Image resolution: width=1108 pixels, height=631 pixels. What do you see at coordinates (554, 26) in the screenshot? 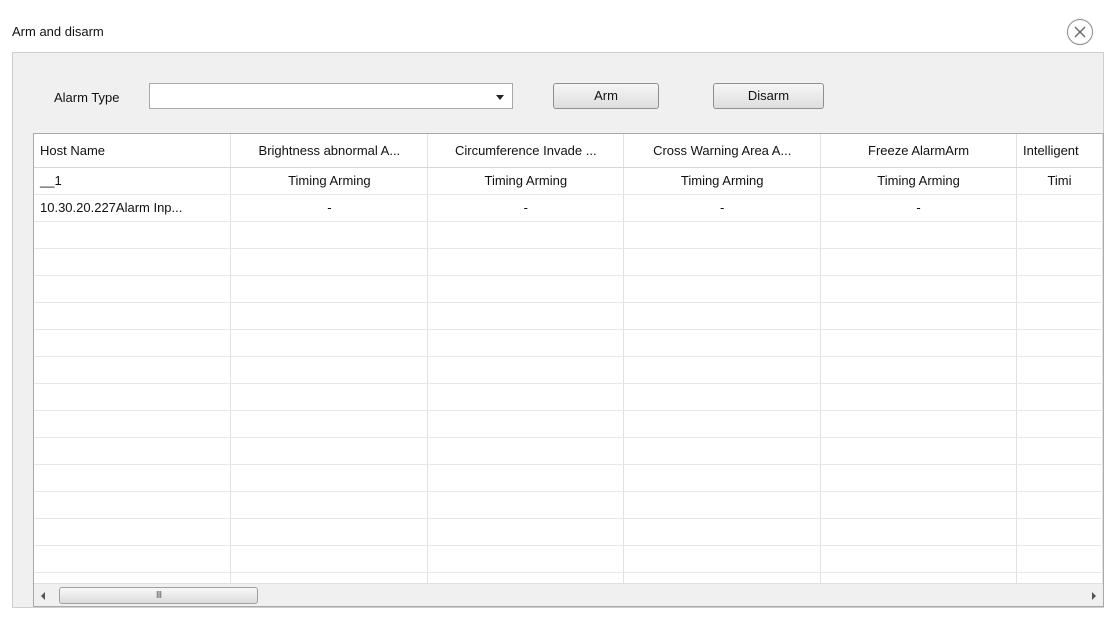
I see `title-bar: Arm and disarm` at bounding box center [554, 26].